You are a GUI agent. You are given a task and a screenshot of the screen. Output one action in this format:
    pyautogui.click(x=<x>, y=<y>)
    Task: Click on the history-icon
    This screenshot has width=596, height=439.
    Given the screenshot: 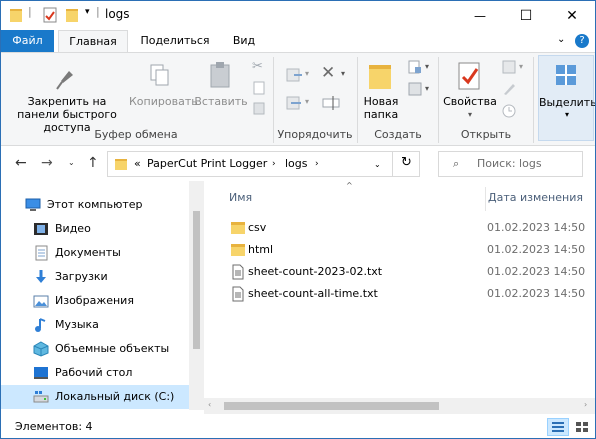 What is the action you would take?
    pyautogui.click(x=509, y=111)
    